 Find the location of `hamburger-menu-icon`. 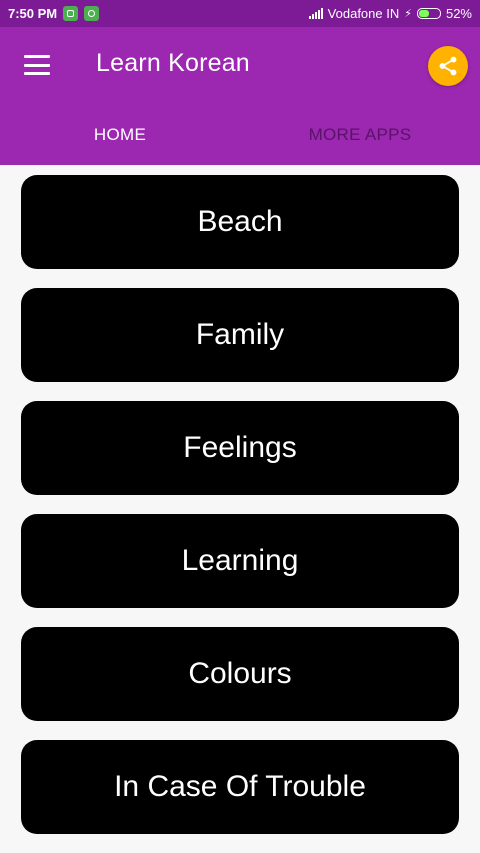

hamburger-menu-icon is located at coordinates (37, 65).